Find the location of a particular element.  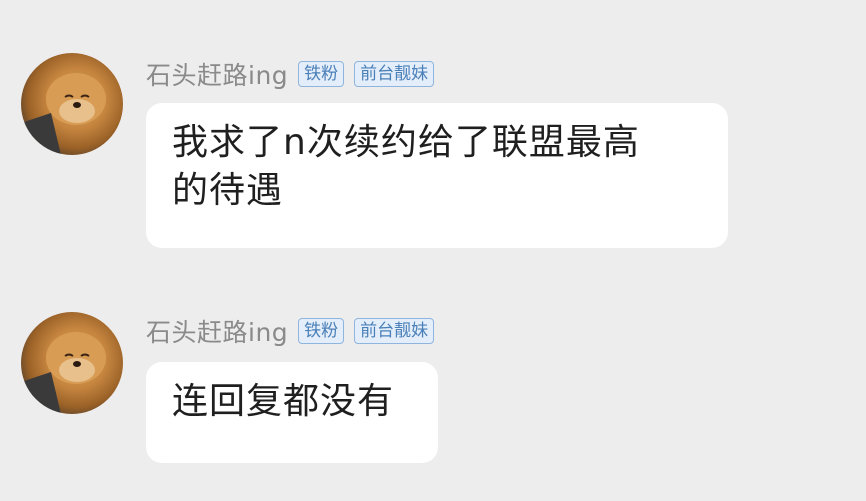

message-text-line: 连回复都没有 is located at coordinates (283, 401).